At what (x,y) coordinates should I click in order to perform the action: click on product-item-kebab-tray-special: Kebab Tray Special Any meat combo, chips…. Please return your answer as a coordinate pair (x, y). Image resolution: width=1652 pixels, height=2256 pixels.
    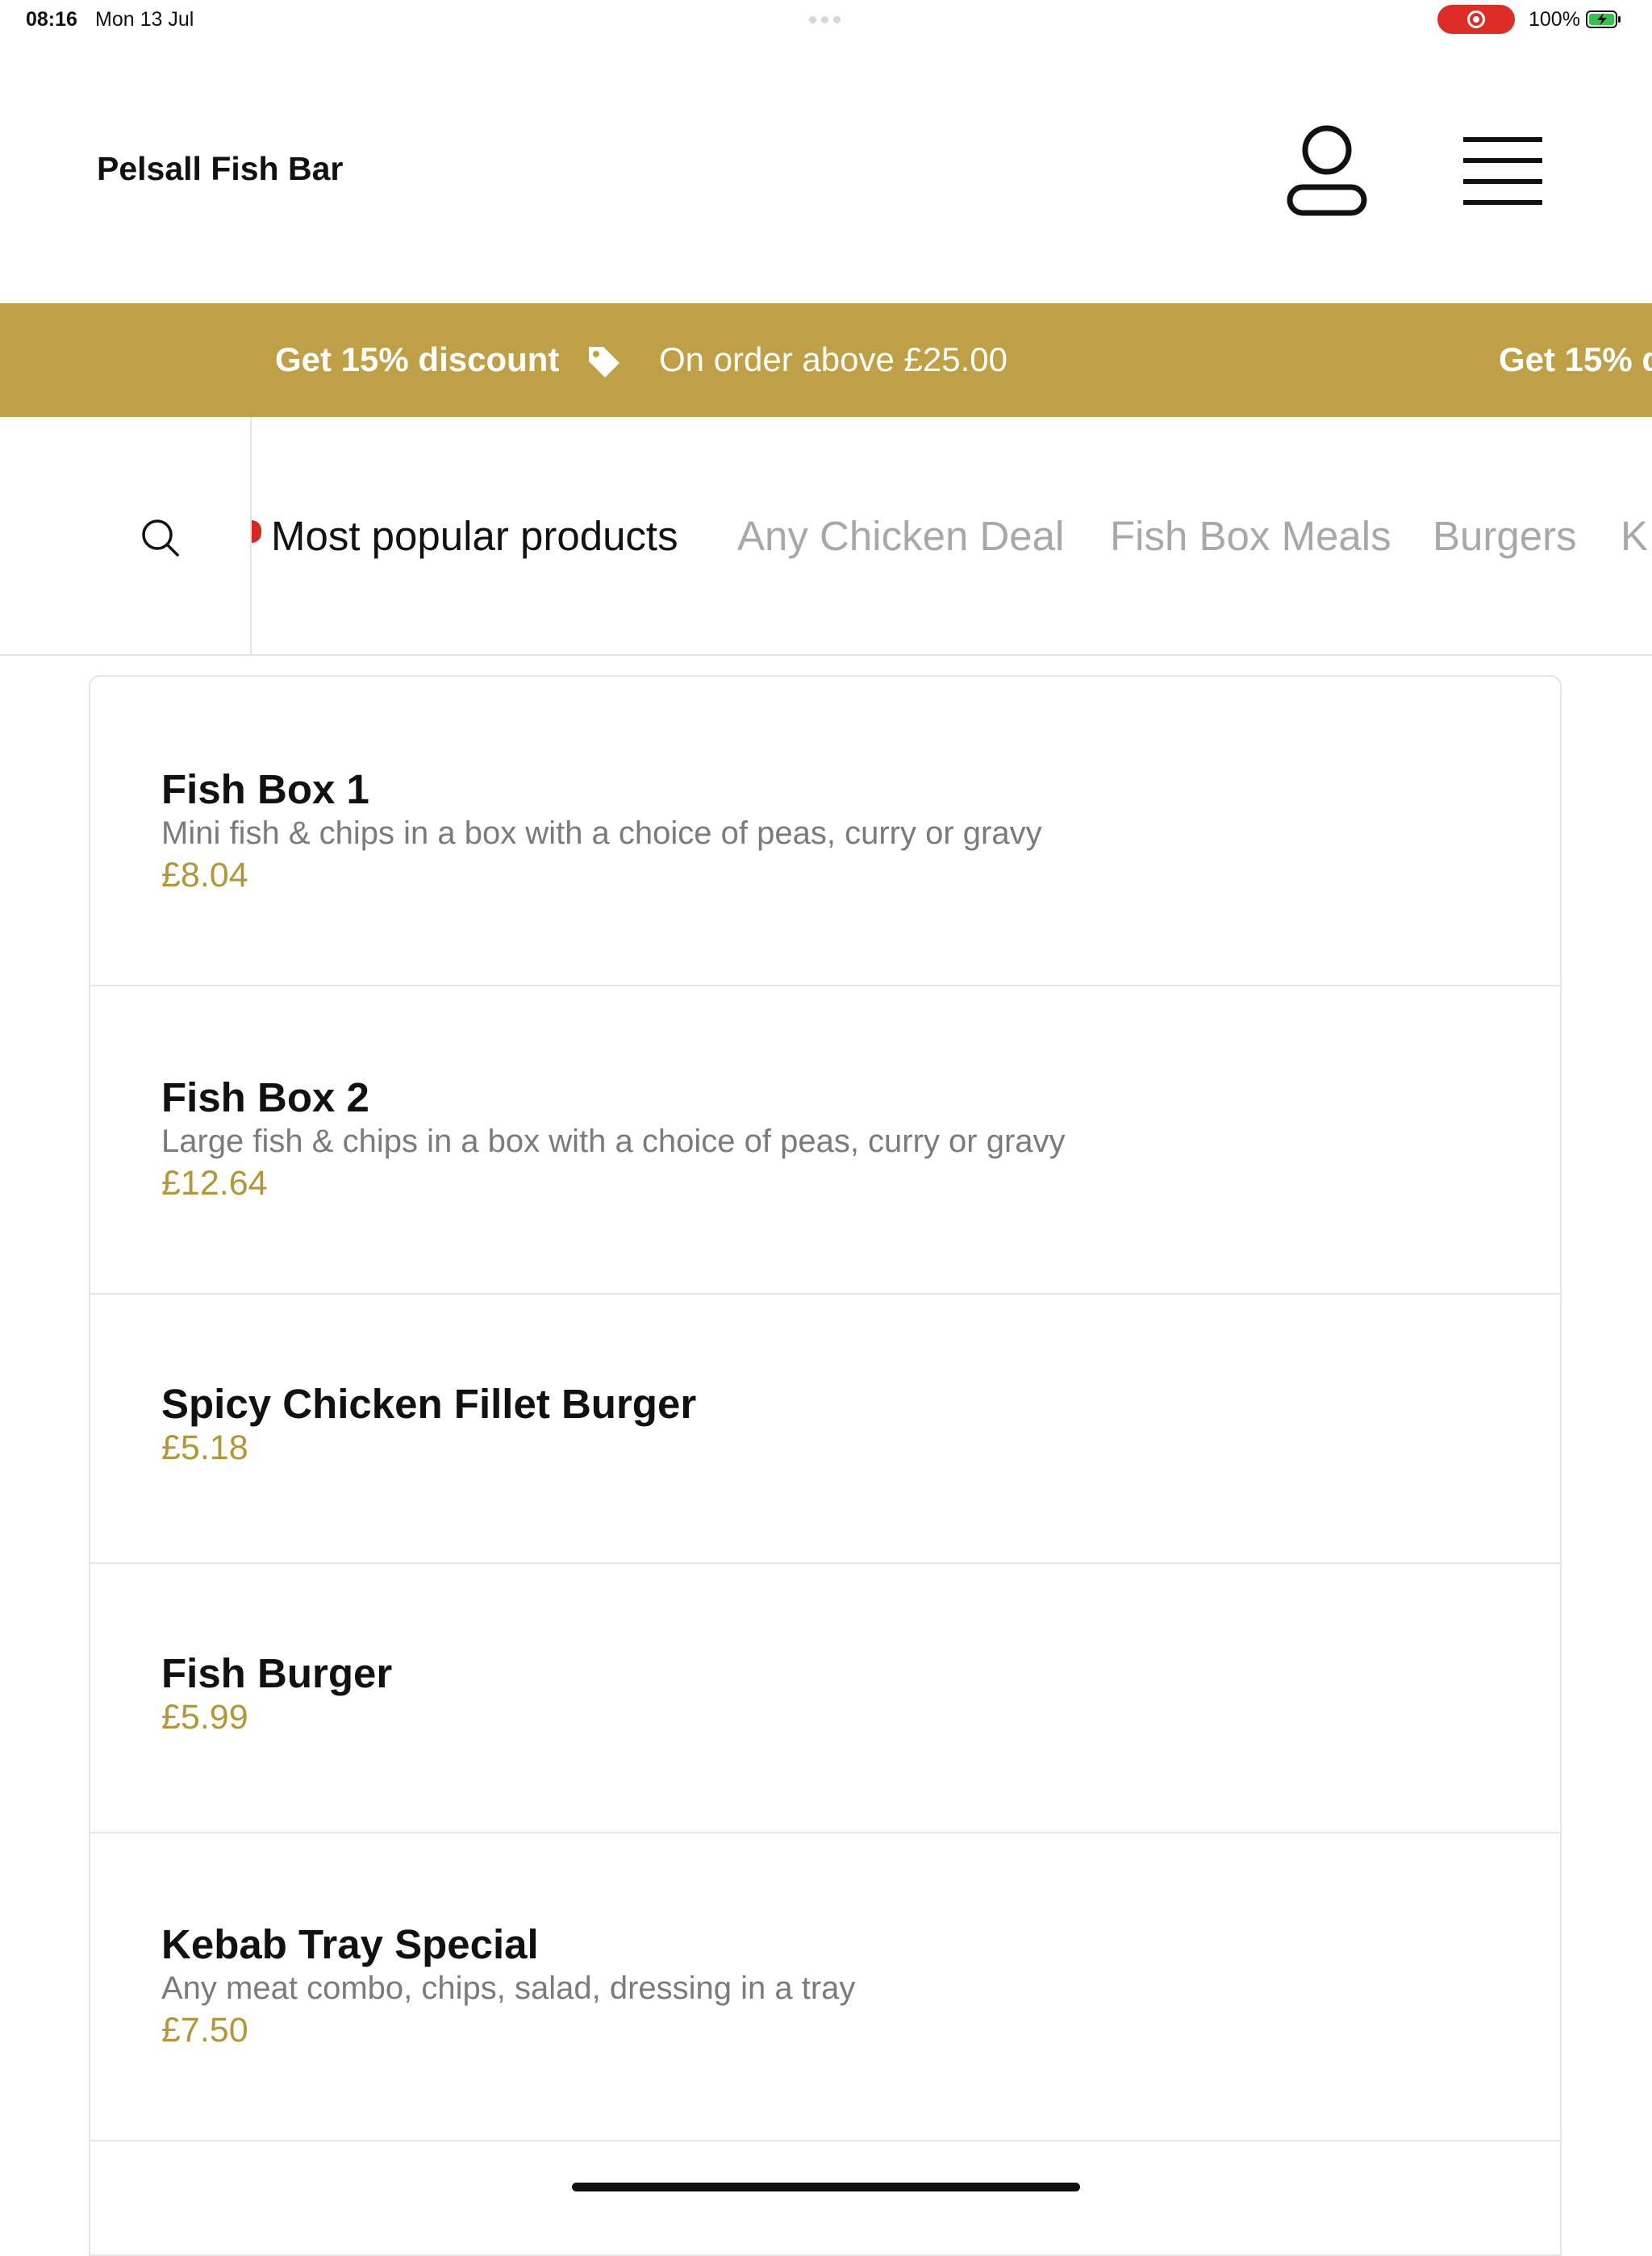
    Looking at the image, I should click on (825, 1987).